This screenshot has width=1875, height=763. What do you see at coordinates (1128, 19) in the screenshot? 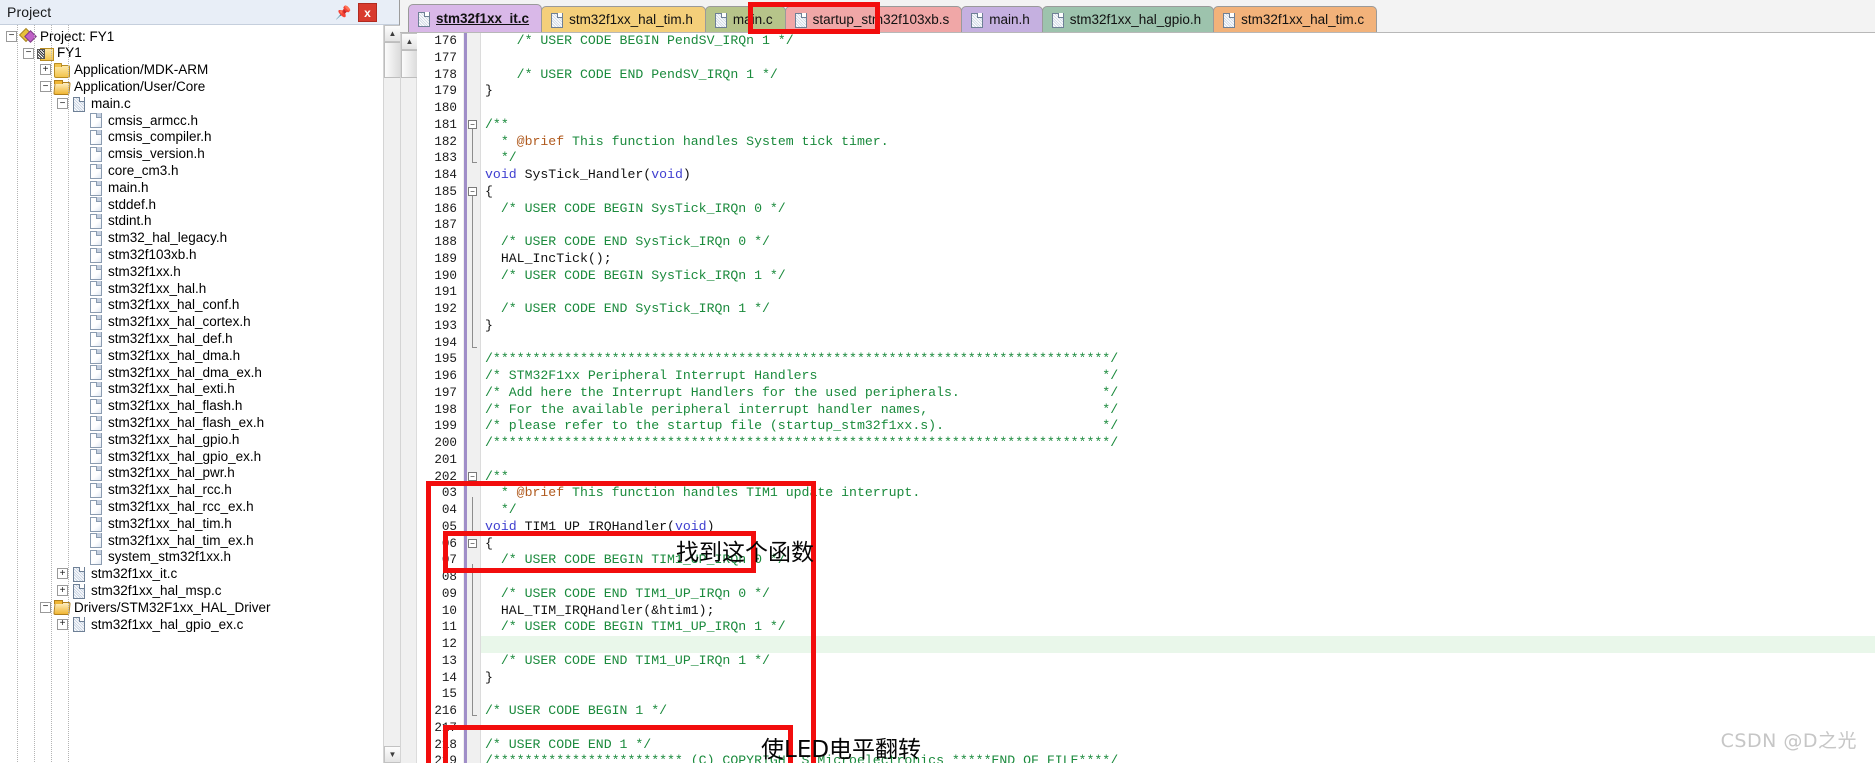
I see `editor-tab: stm32f1xx_hal_gpio.h` at bounding box center [1128, 19].